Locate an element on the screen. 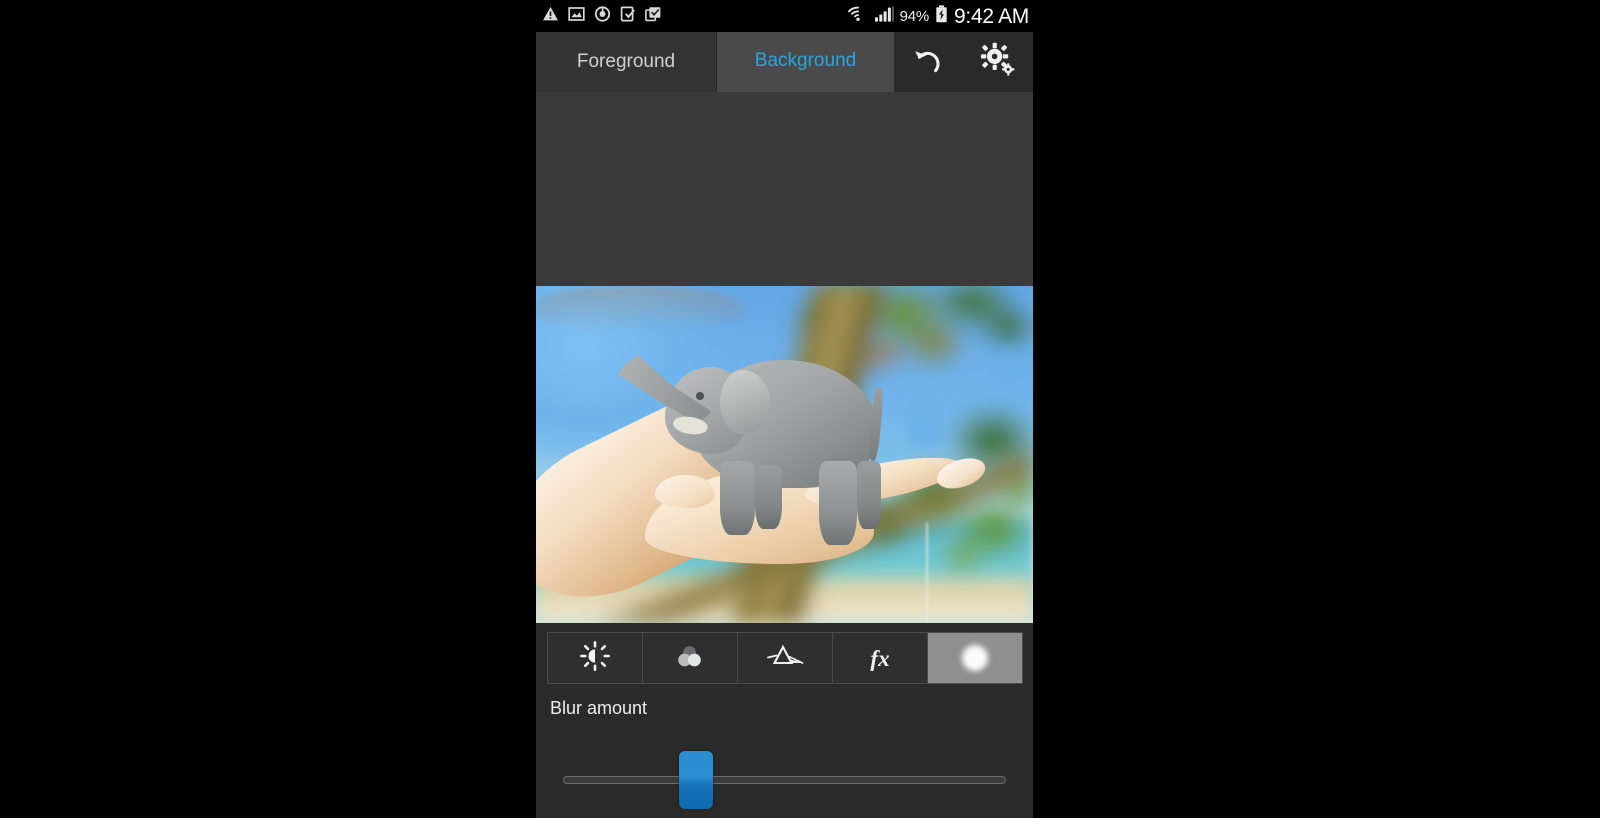 The width and height of the screenshot is (1600, 818). color-circles-icon is located at coordinates (690, 658).